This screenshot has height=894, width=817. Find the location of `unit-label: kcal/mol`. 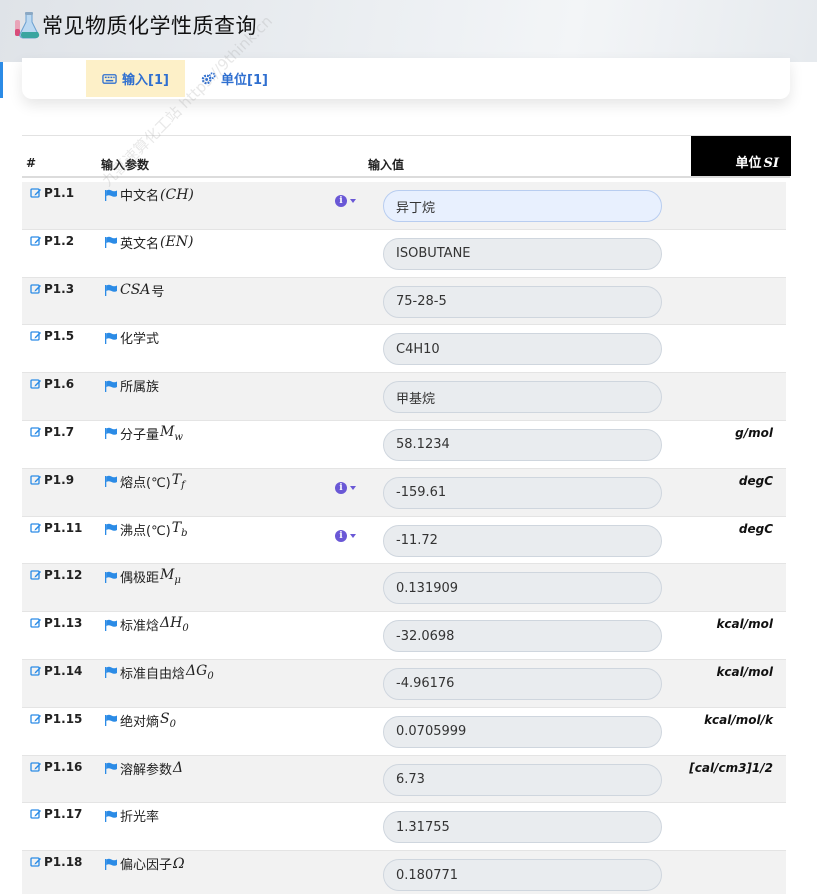

unit-label: kcal/mol is located at coordinates (744, 671).